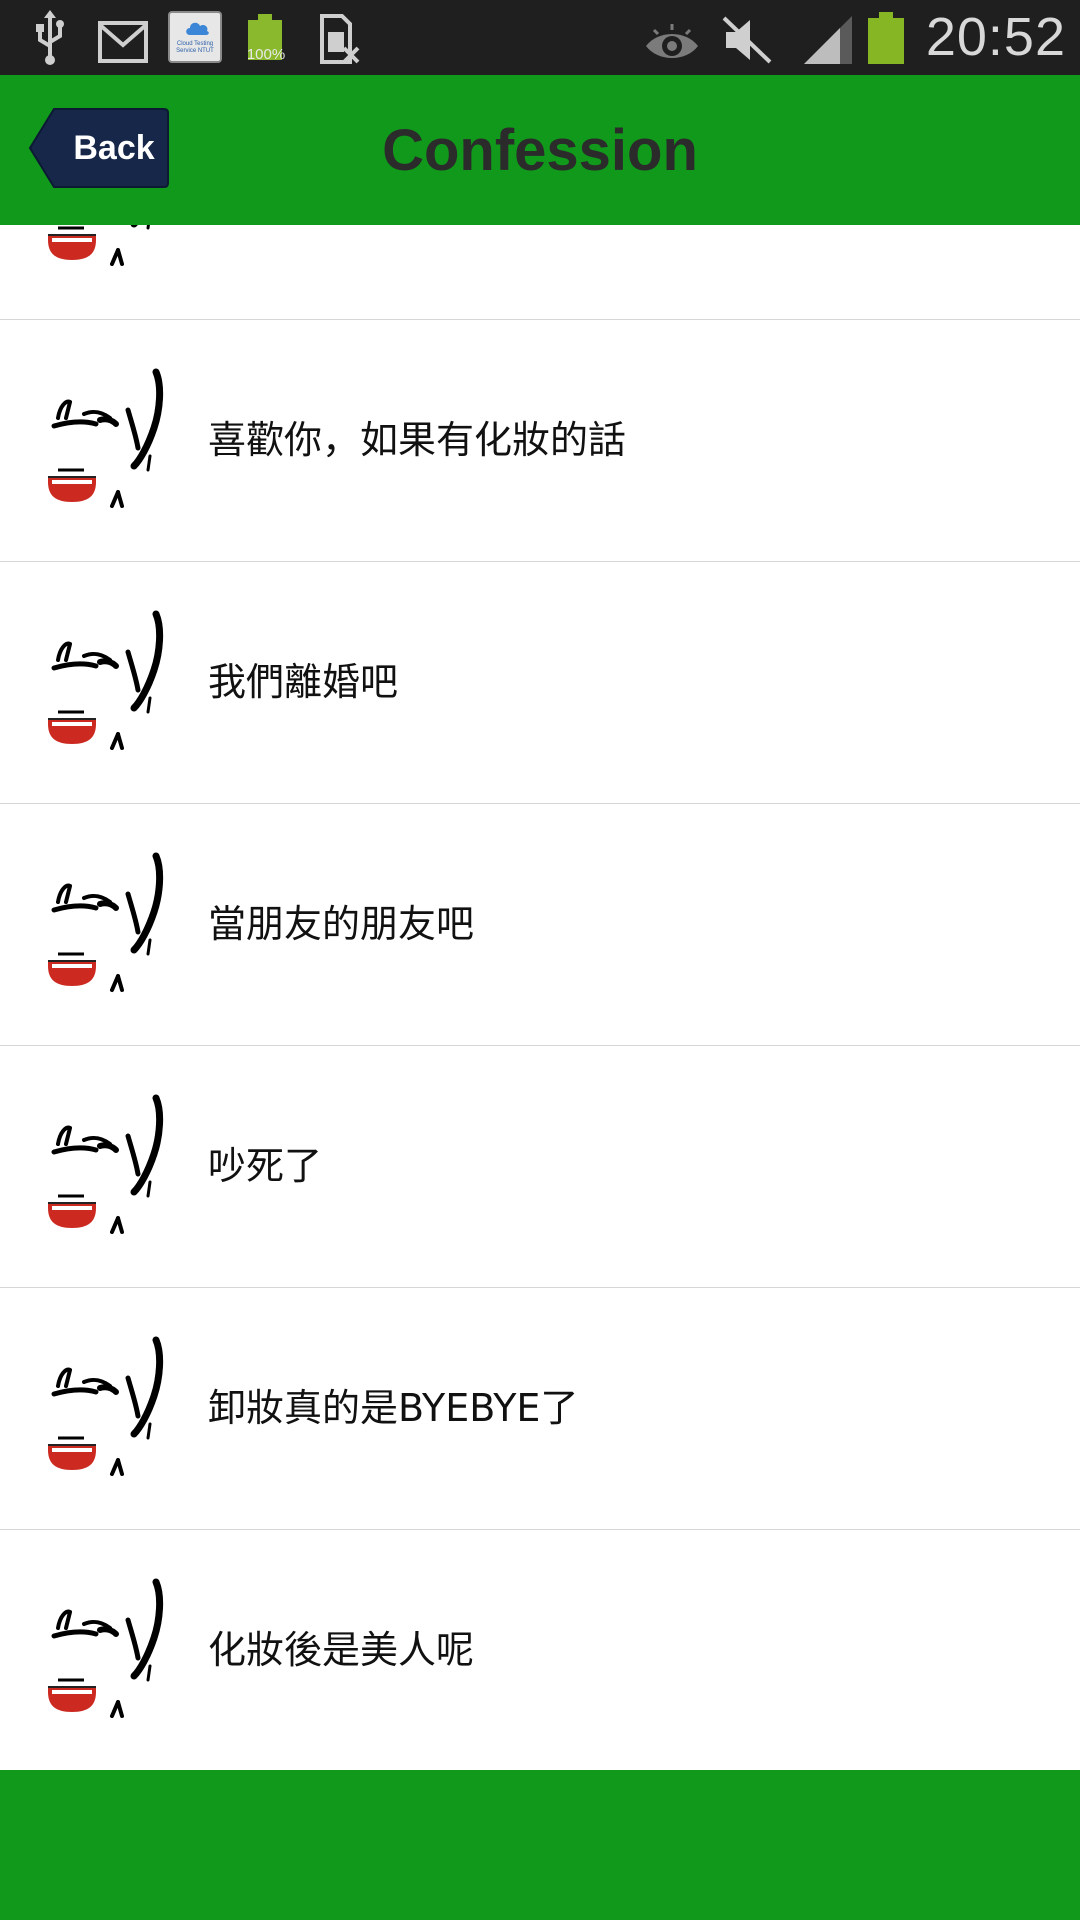 The width and height of the screenshot is (1080, 1920). I want to click on usb-icon, so click(50, 37).